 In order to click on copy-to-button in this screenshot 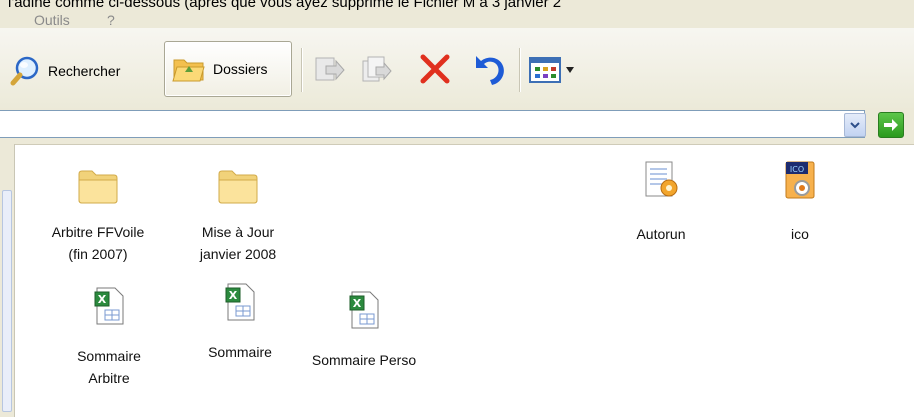, I will do `click(377, 69)`.